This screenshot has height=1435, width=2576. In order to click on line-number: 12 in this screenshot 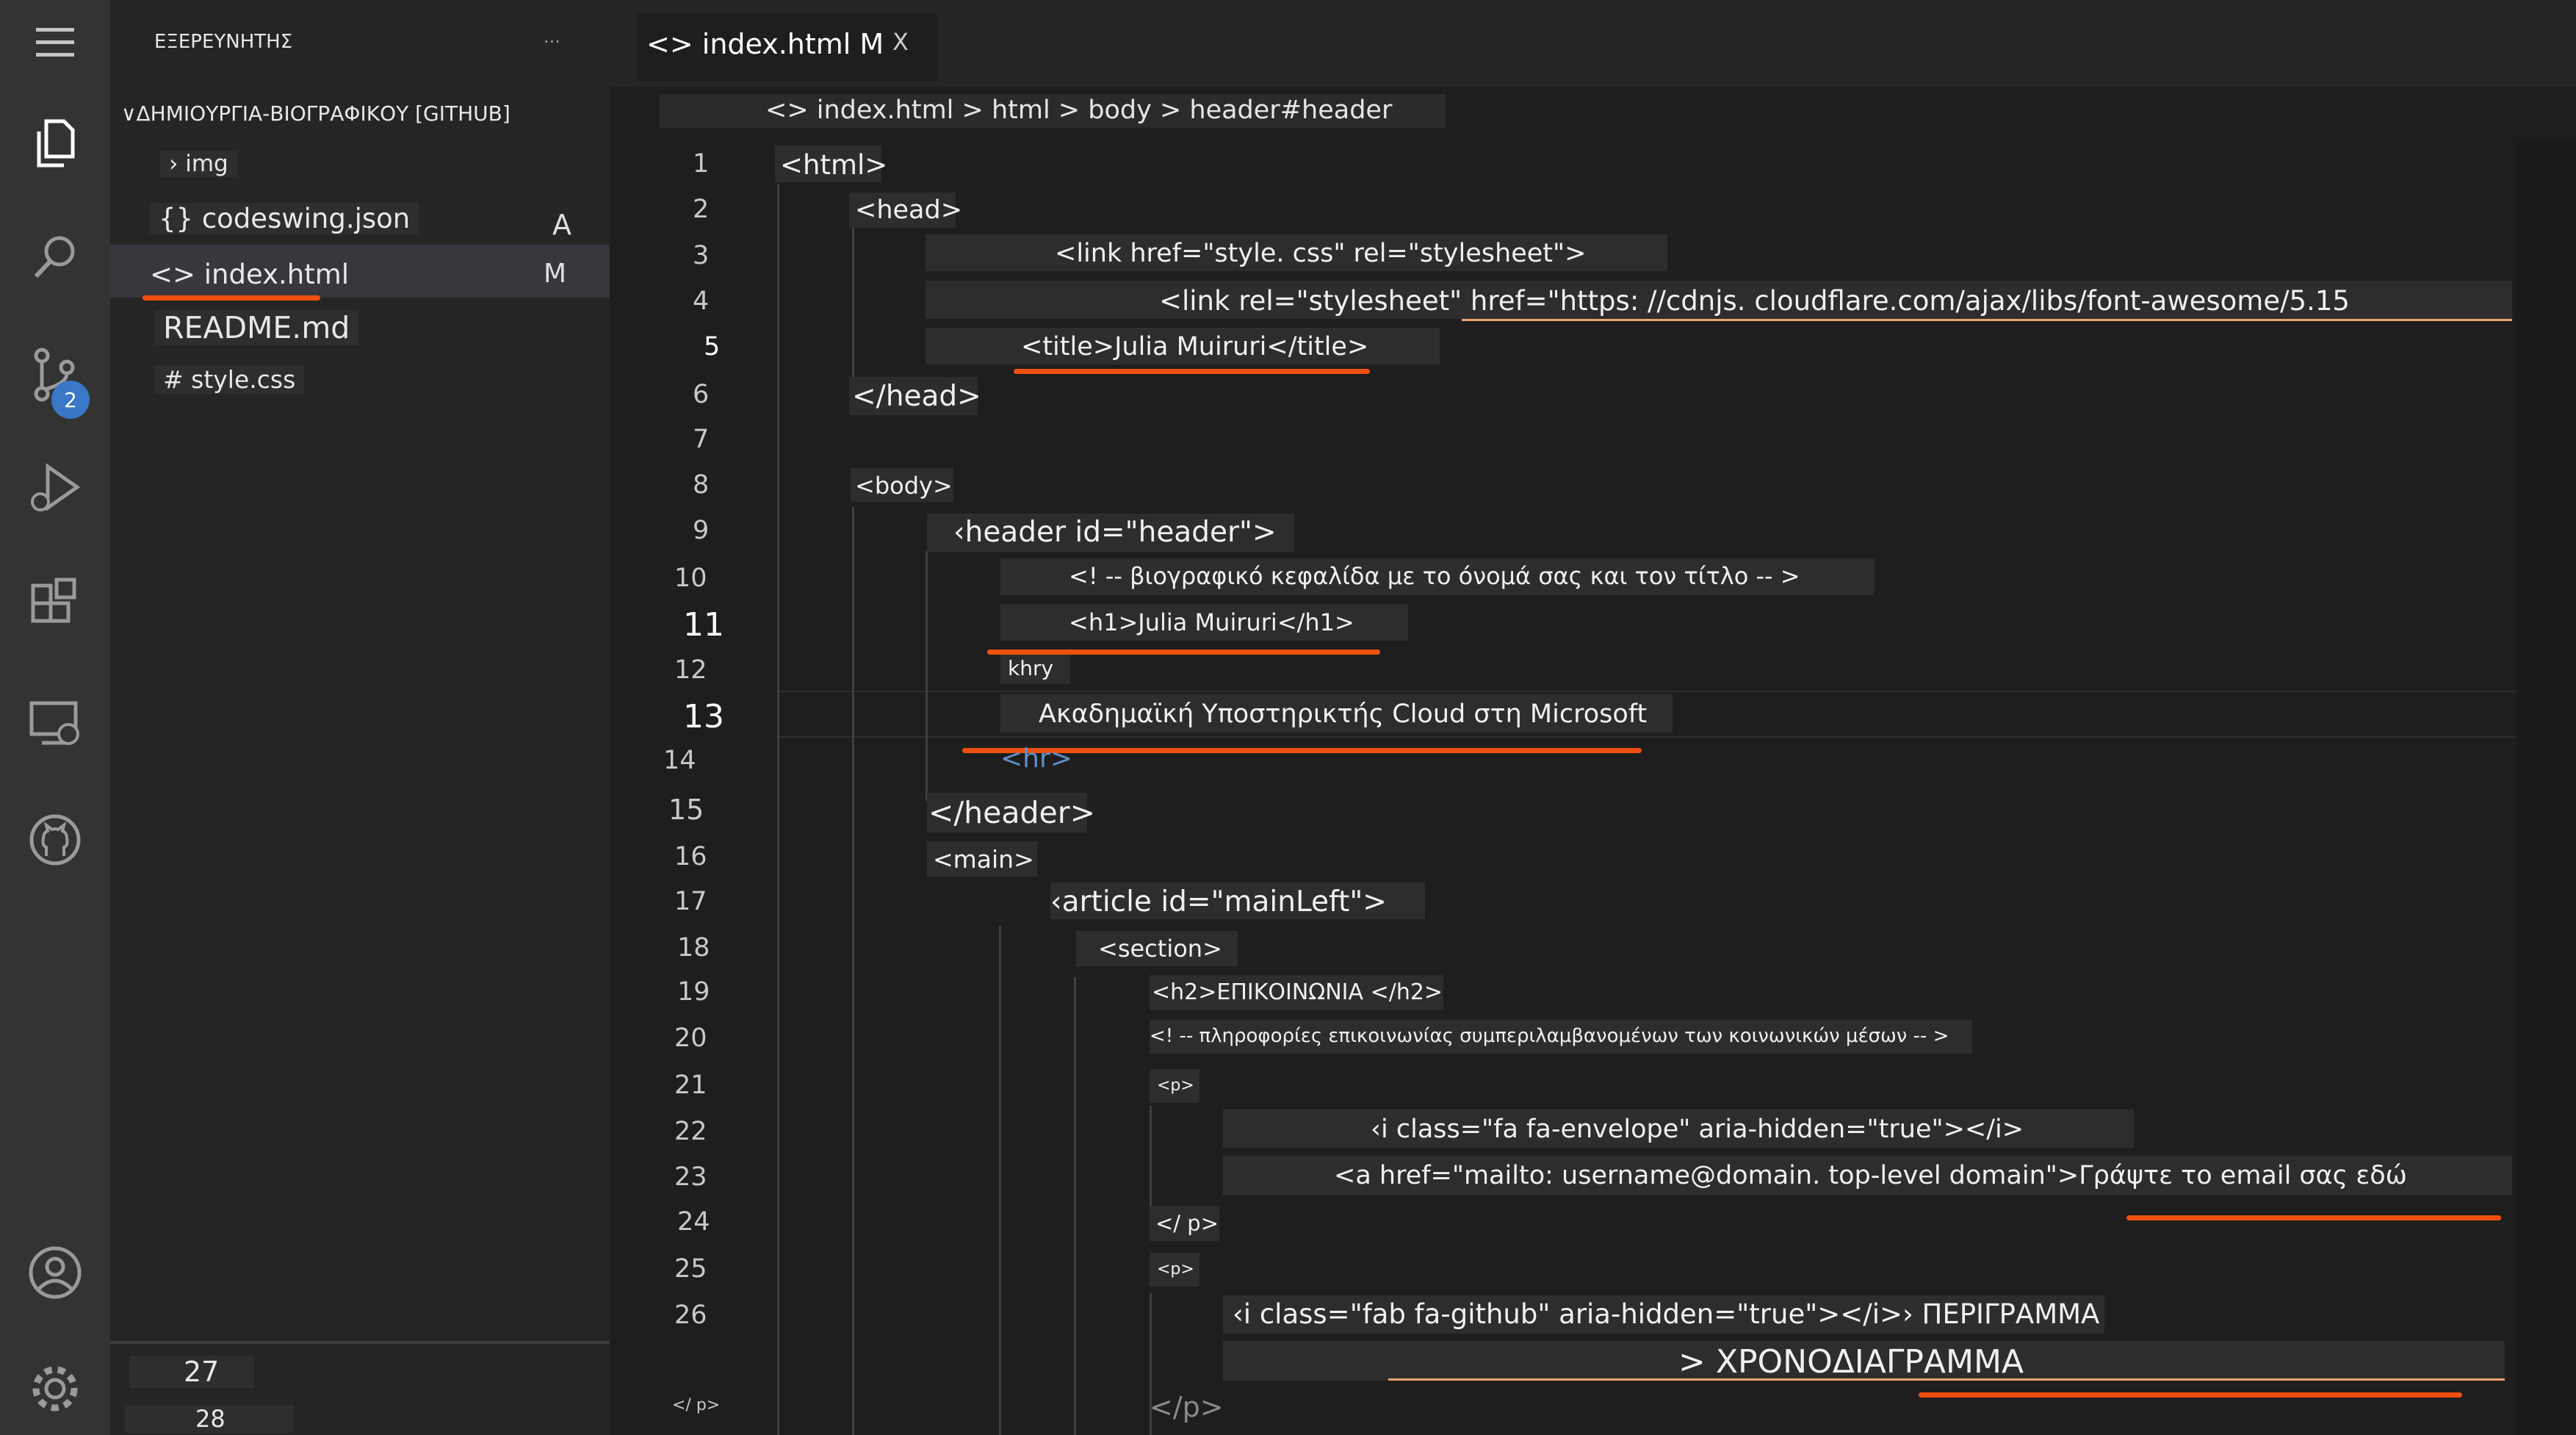, I will do `click(691, 670)`.